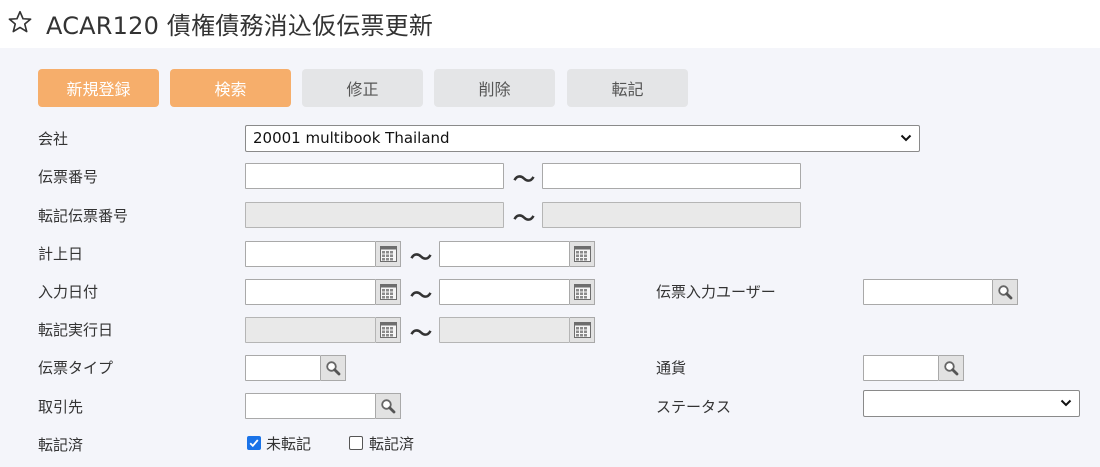 Image resolution: width=1100 pixels, height=467 pixels. What do you see at coordinates (310, 254) in the screenshot?
I see `booking-date-from-input` at bounding box center [310, 254].